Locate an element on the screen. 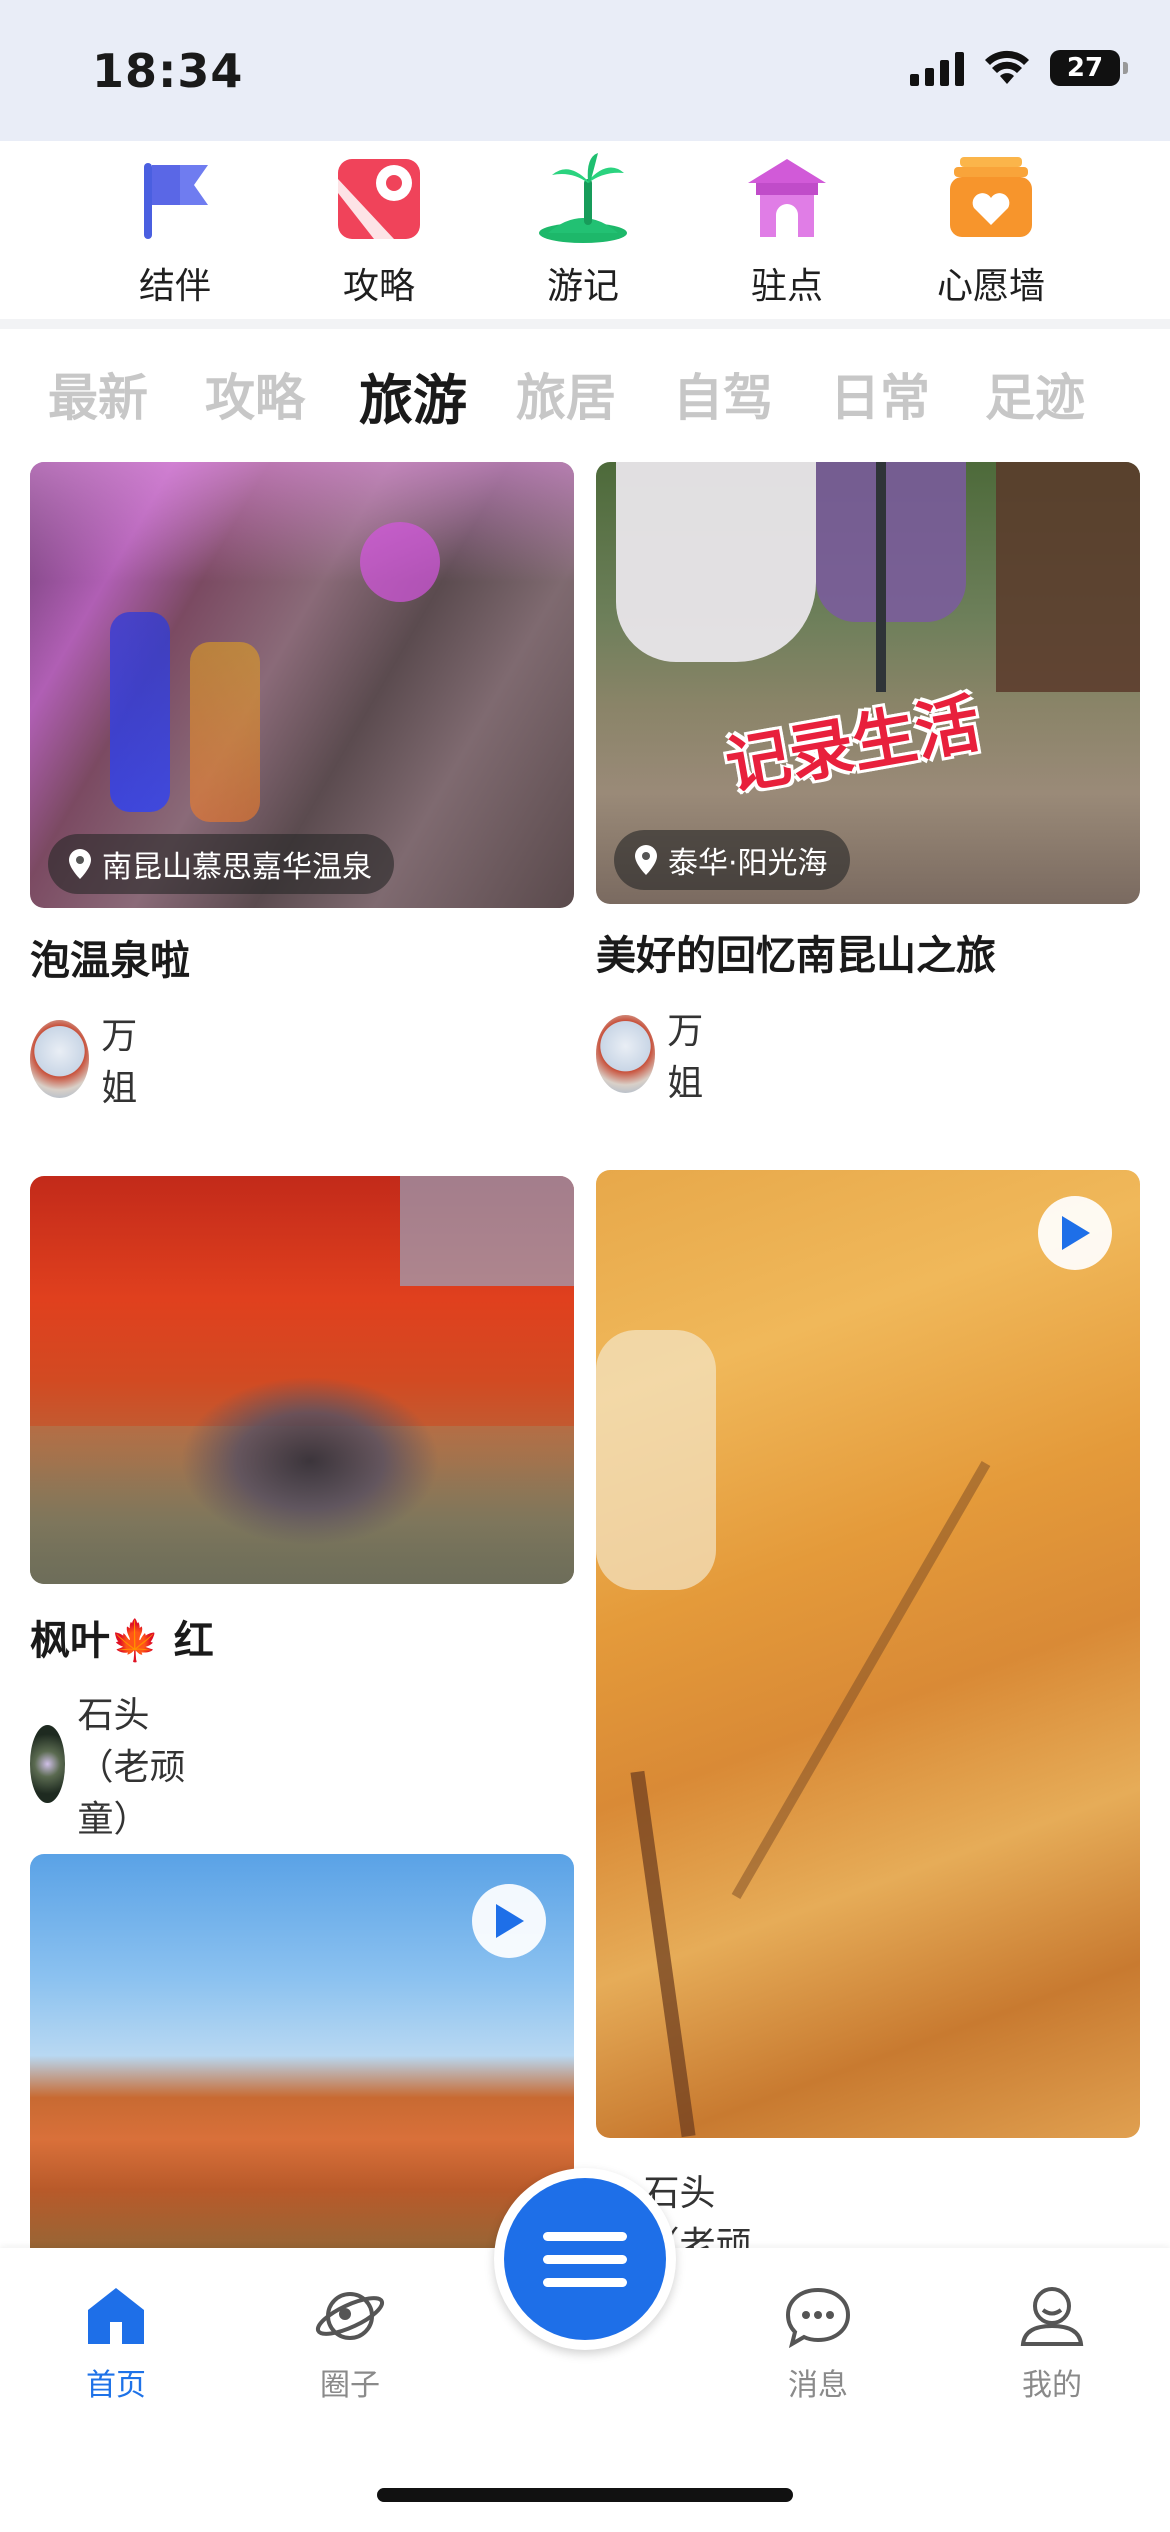 This screenshot has width=1170, height=2532. palm-island-icon is located at coordinates (583, 198).